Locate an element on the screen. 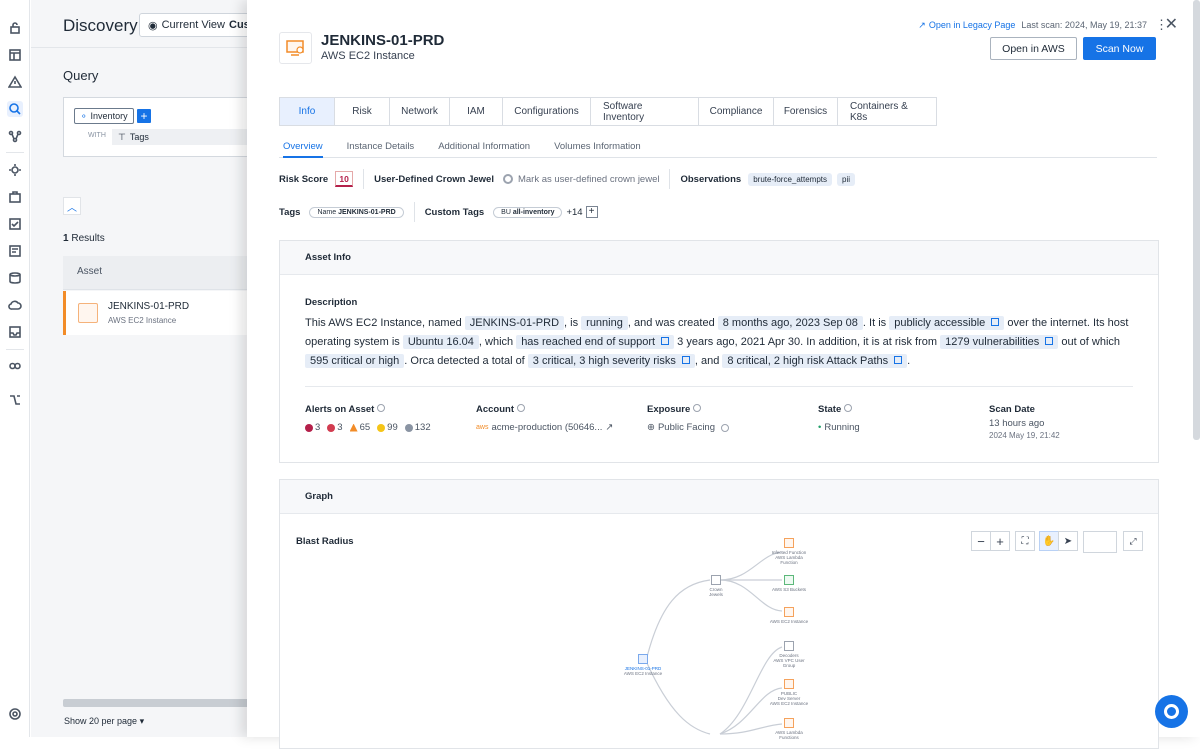 The height and width of the screenshot is (749, 1200). with-label: WITH is located at coordinates (97, 135).